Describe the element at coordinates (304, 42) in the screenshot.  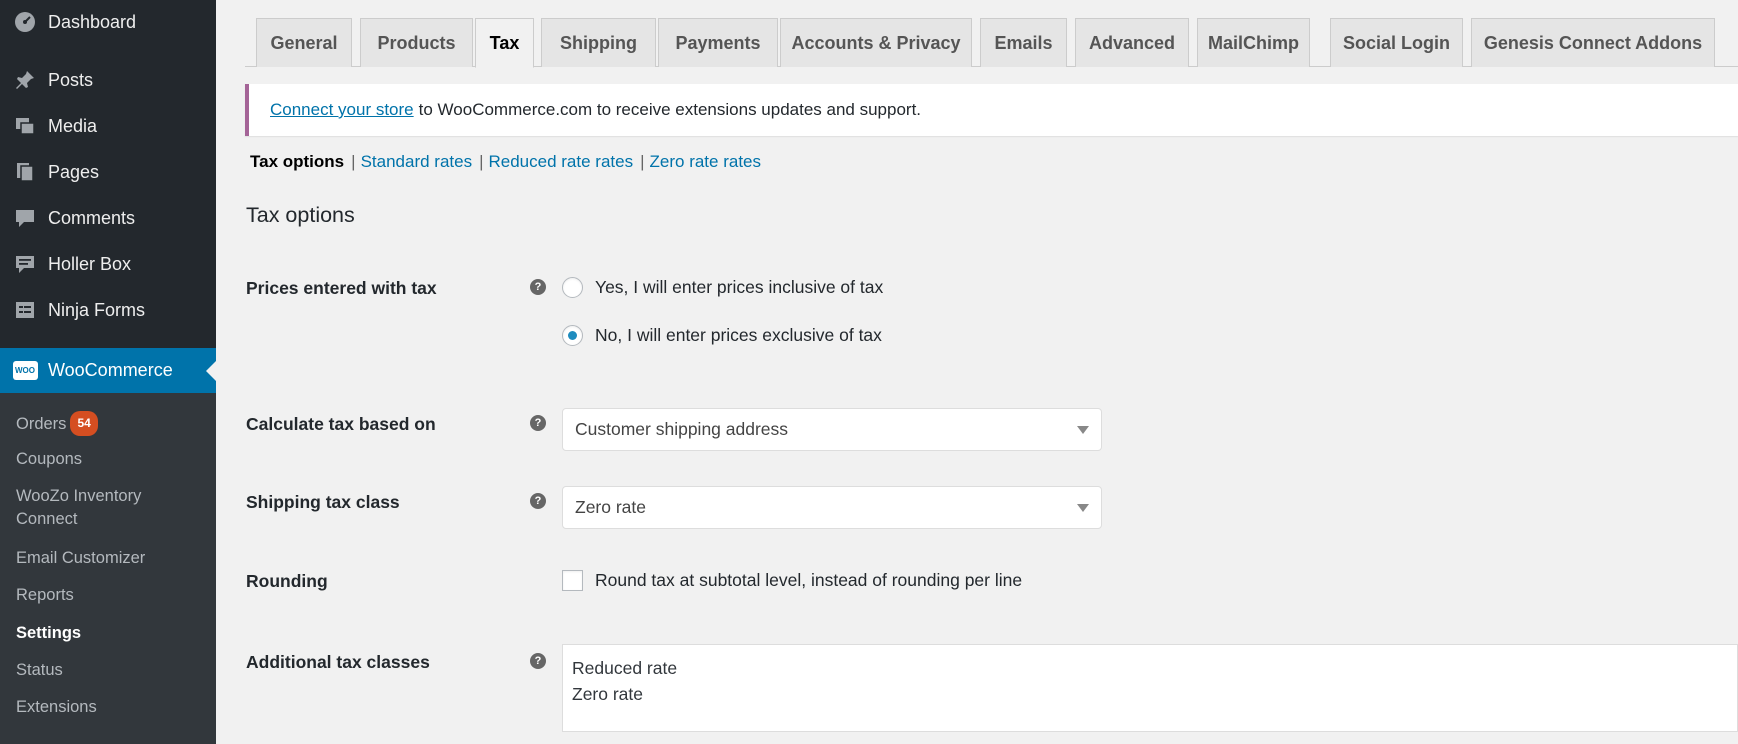
I see `tab-general: General` at that location.